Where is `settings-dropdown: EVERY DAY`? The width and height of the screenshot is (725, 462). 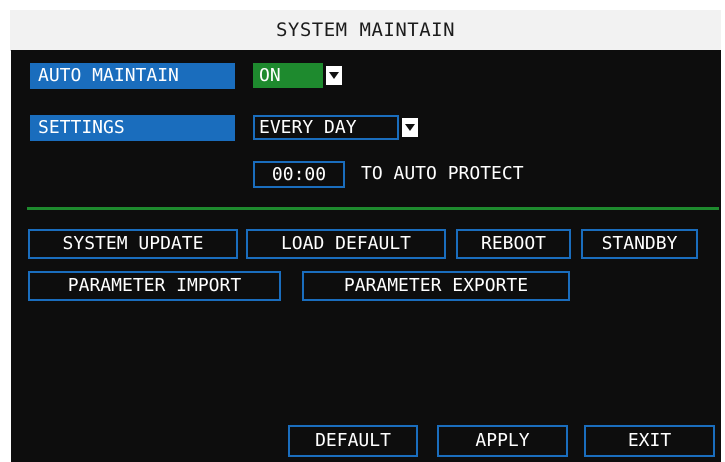 settings-dropdown: EVERY DAY is located at coordinates (337, 127).